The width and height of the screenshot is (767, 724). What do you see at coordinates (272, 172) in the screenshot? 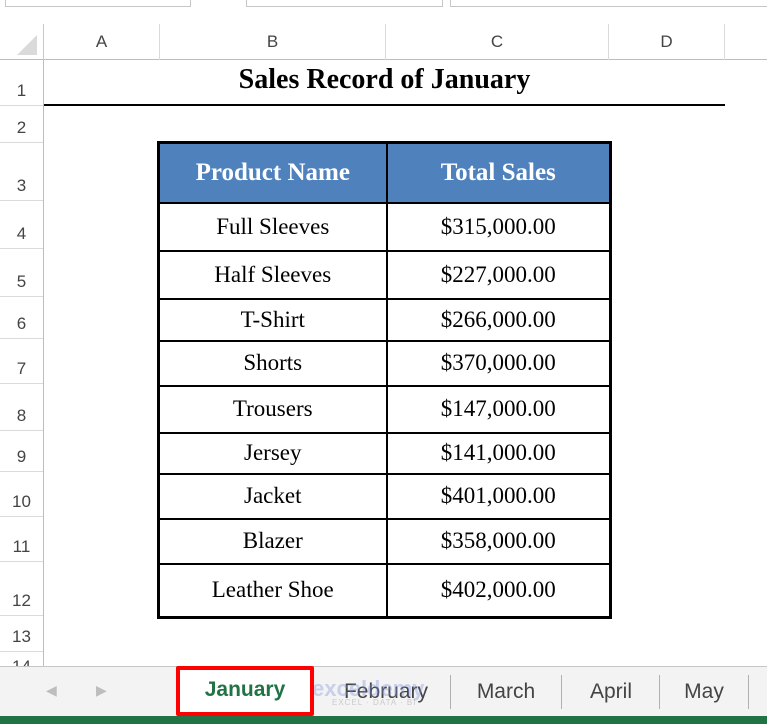
I see `header-product-name: Product Name` at bounding box center [272, 172].